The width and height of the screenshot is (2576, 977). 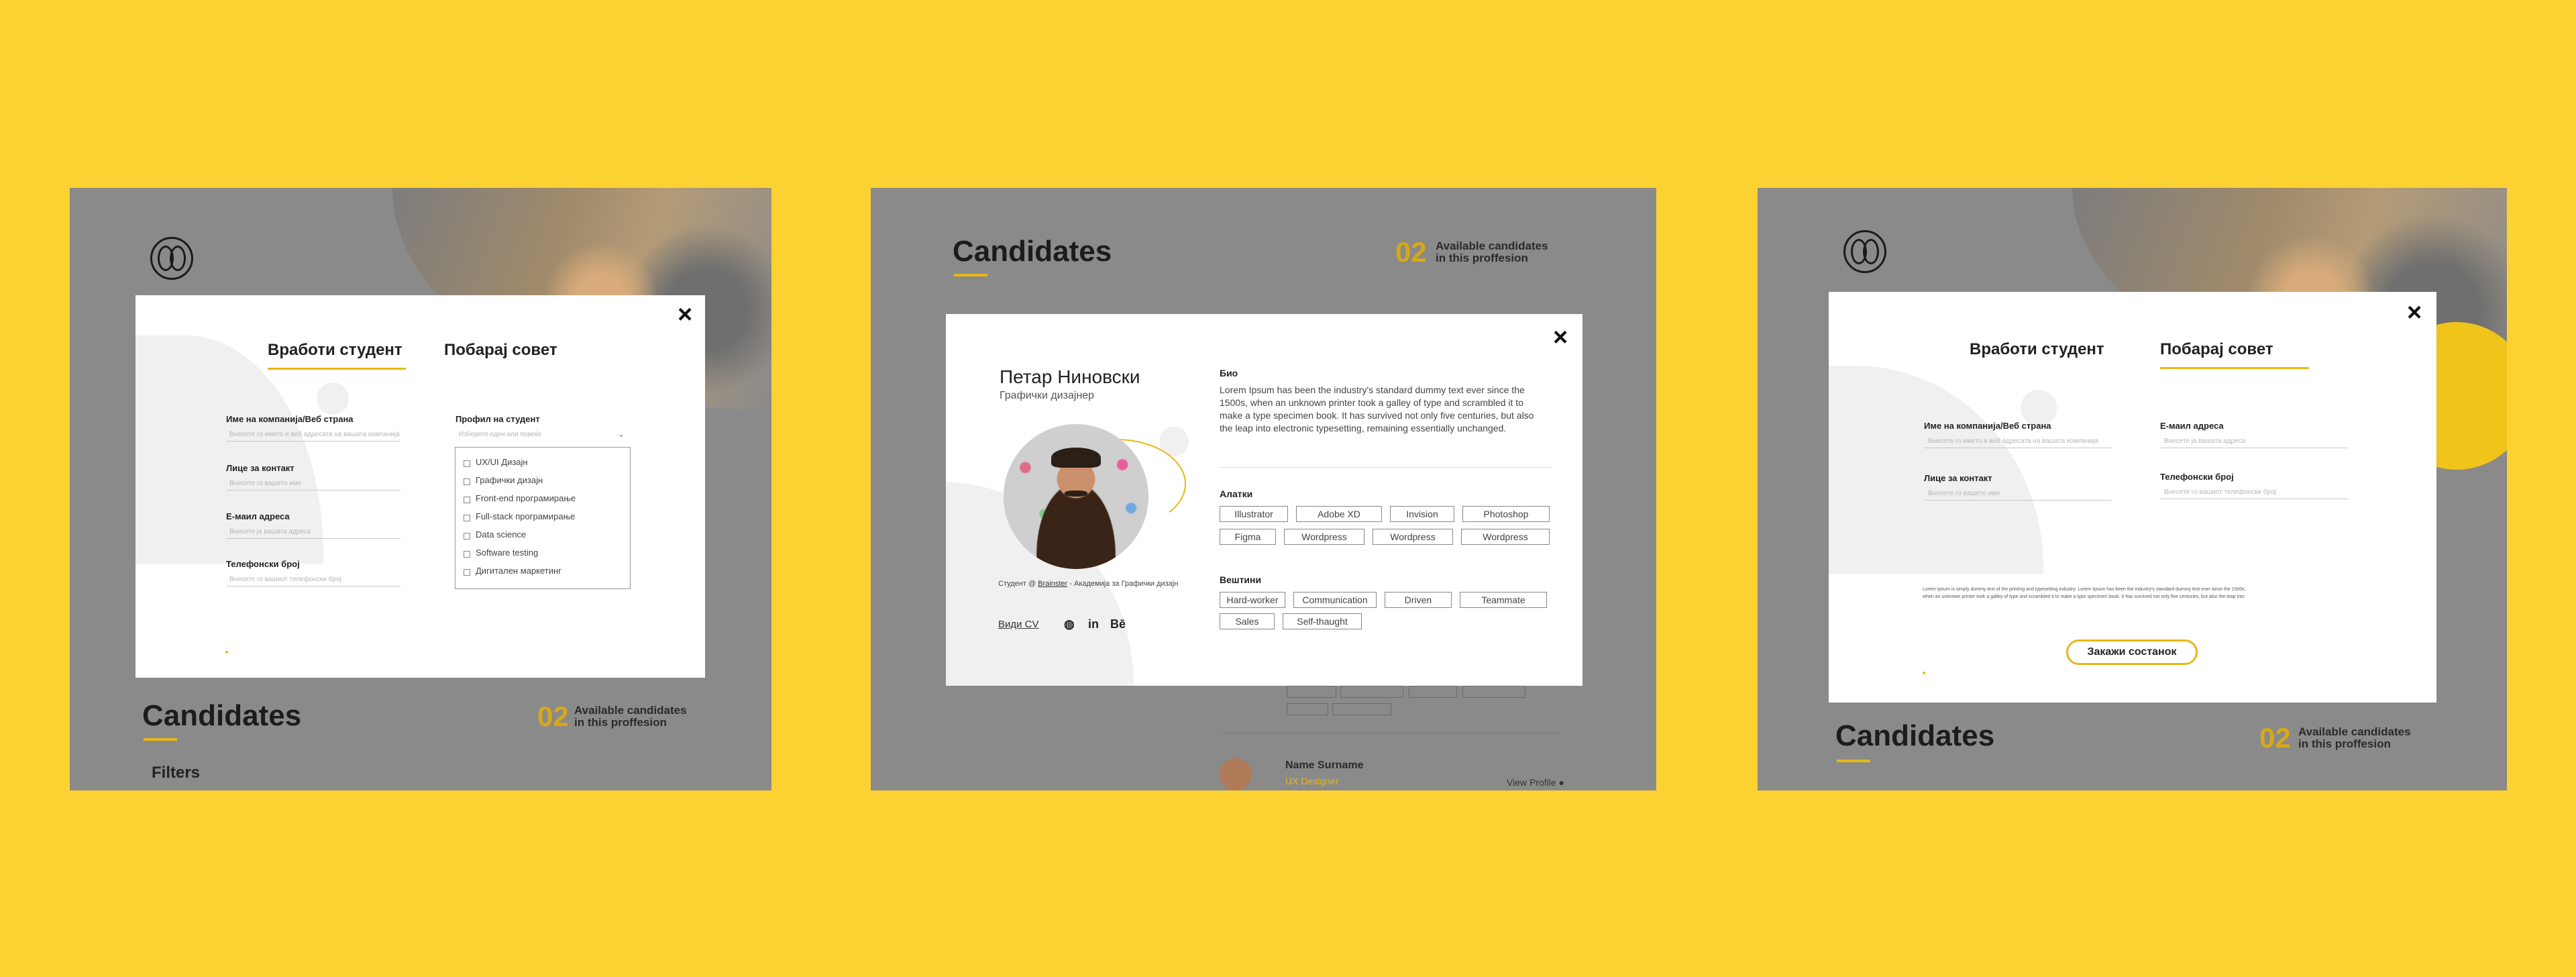 I want to click on option-software-testing: Software testing, so click(x=507, y=553).